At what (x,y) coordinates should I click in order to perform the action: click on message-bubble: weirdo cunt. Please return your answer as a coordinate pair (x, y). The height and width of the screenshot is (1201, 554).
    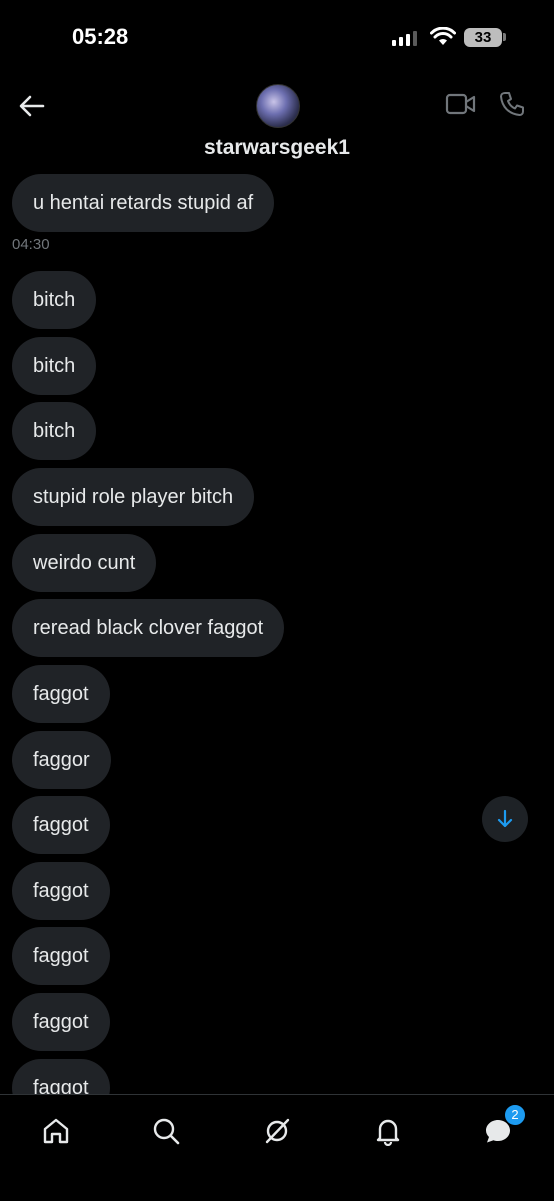
    Looking at the image, I should click on (84, 563).